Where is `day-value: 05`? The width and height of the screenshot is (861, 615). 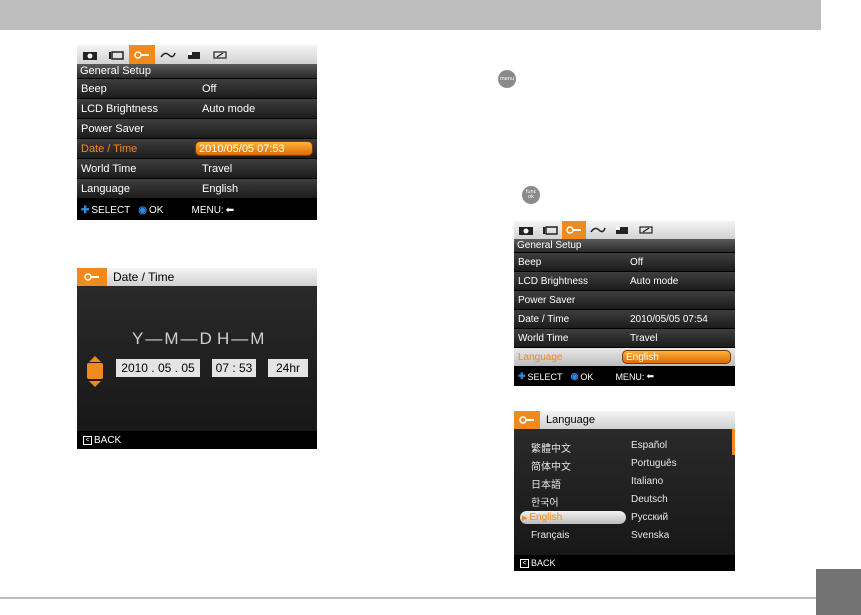 day-value: 05 is located at coordinates (188, 368).